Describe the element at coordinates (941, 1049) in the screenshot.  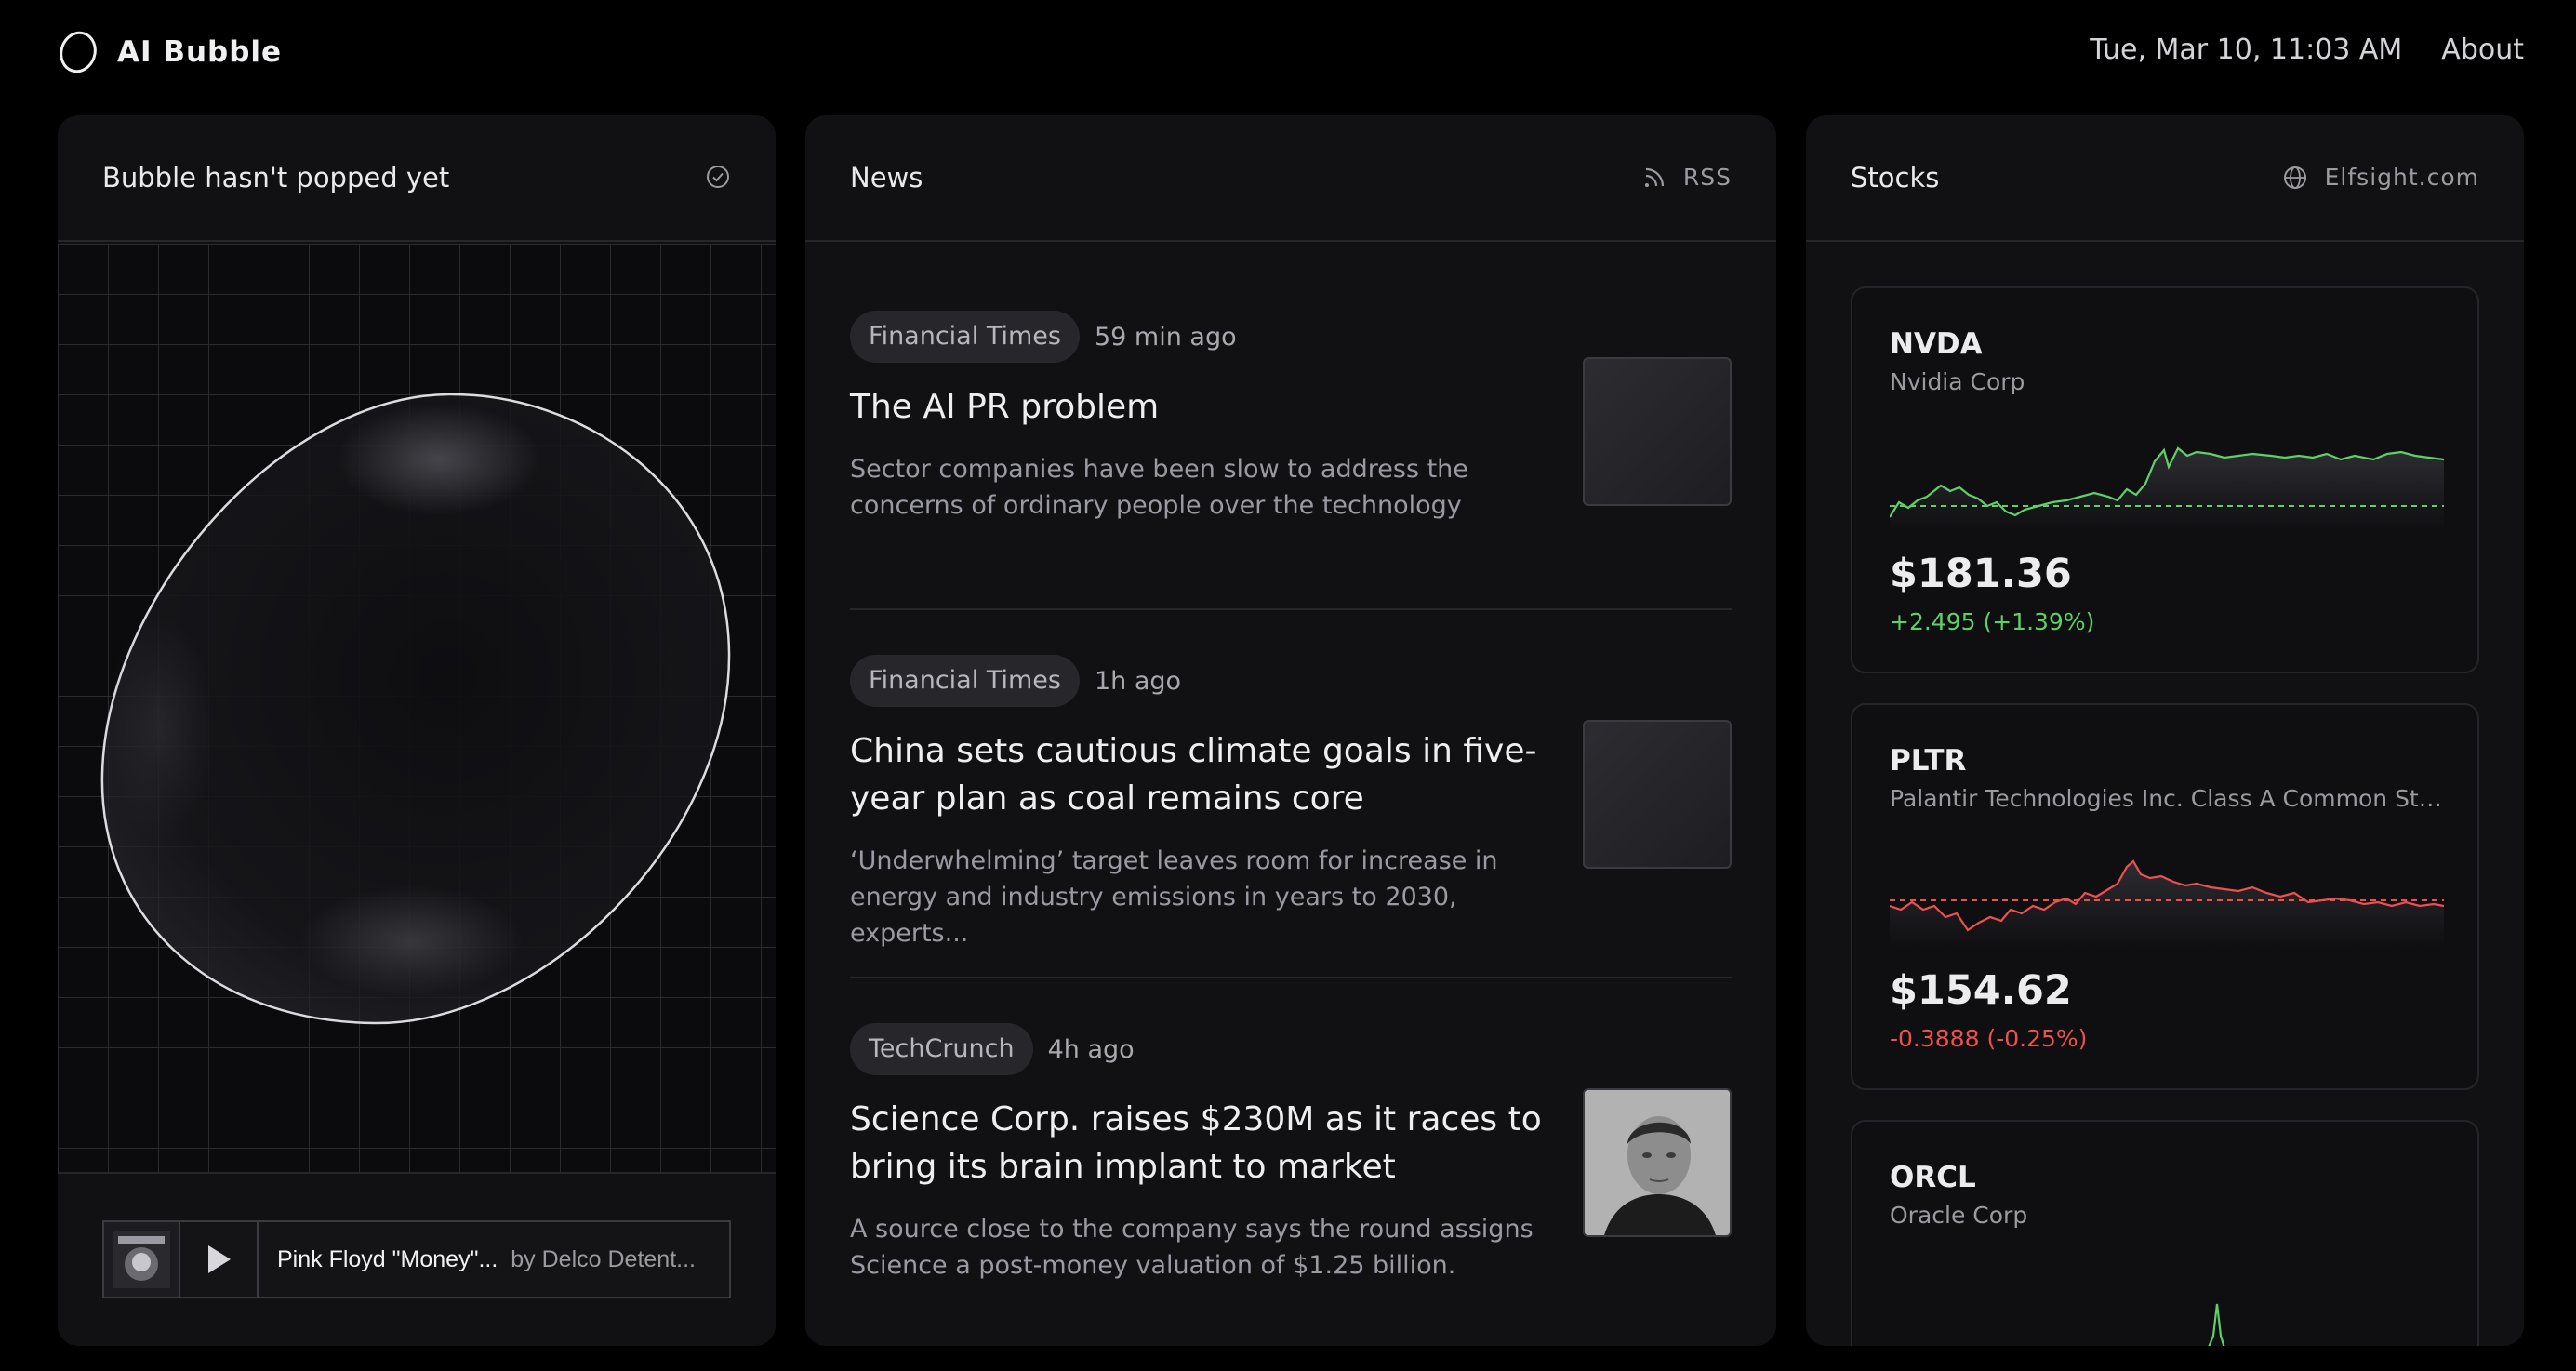
I see `news-source: TechCrunch` at that location.